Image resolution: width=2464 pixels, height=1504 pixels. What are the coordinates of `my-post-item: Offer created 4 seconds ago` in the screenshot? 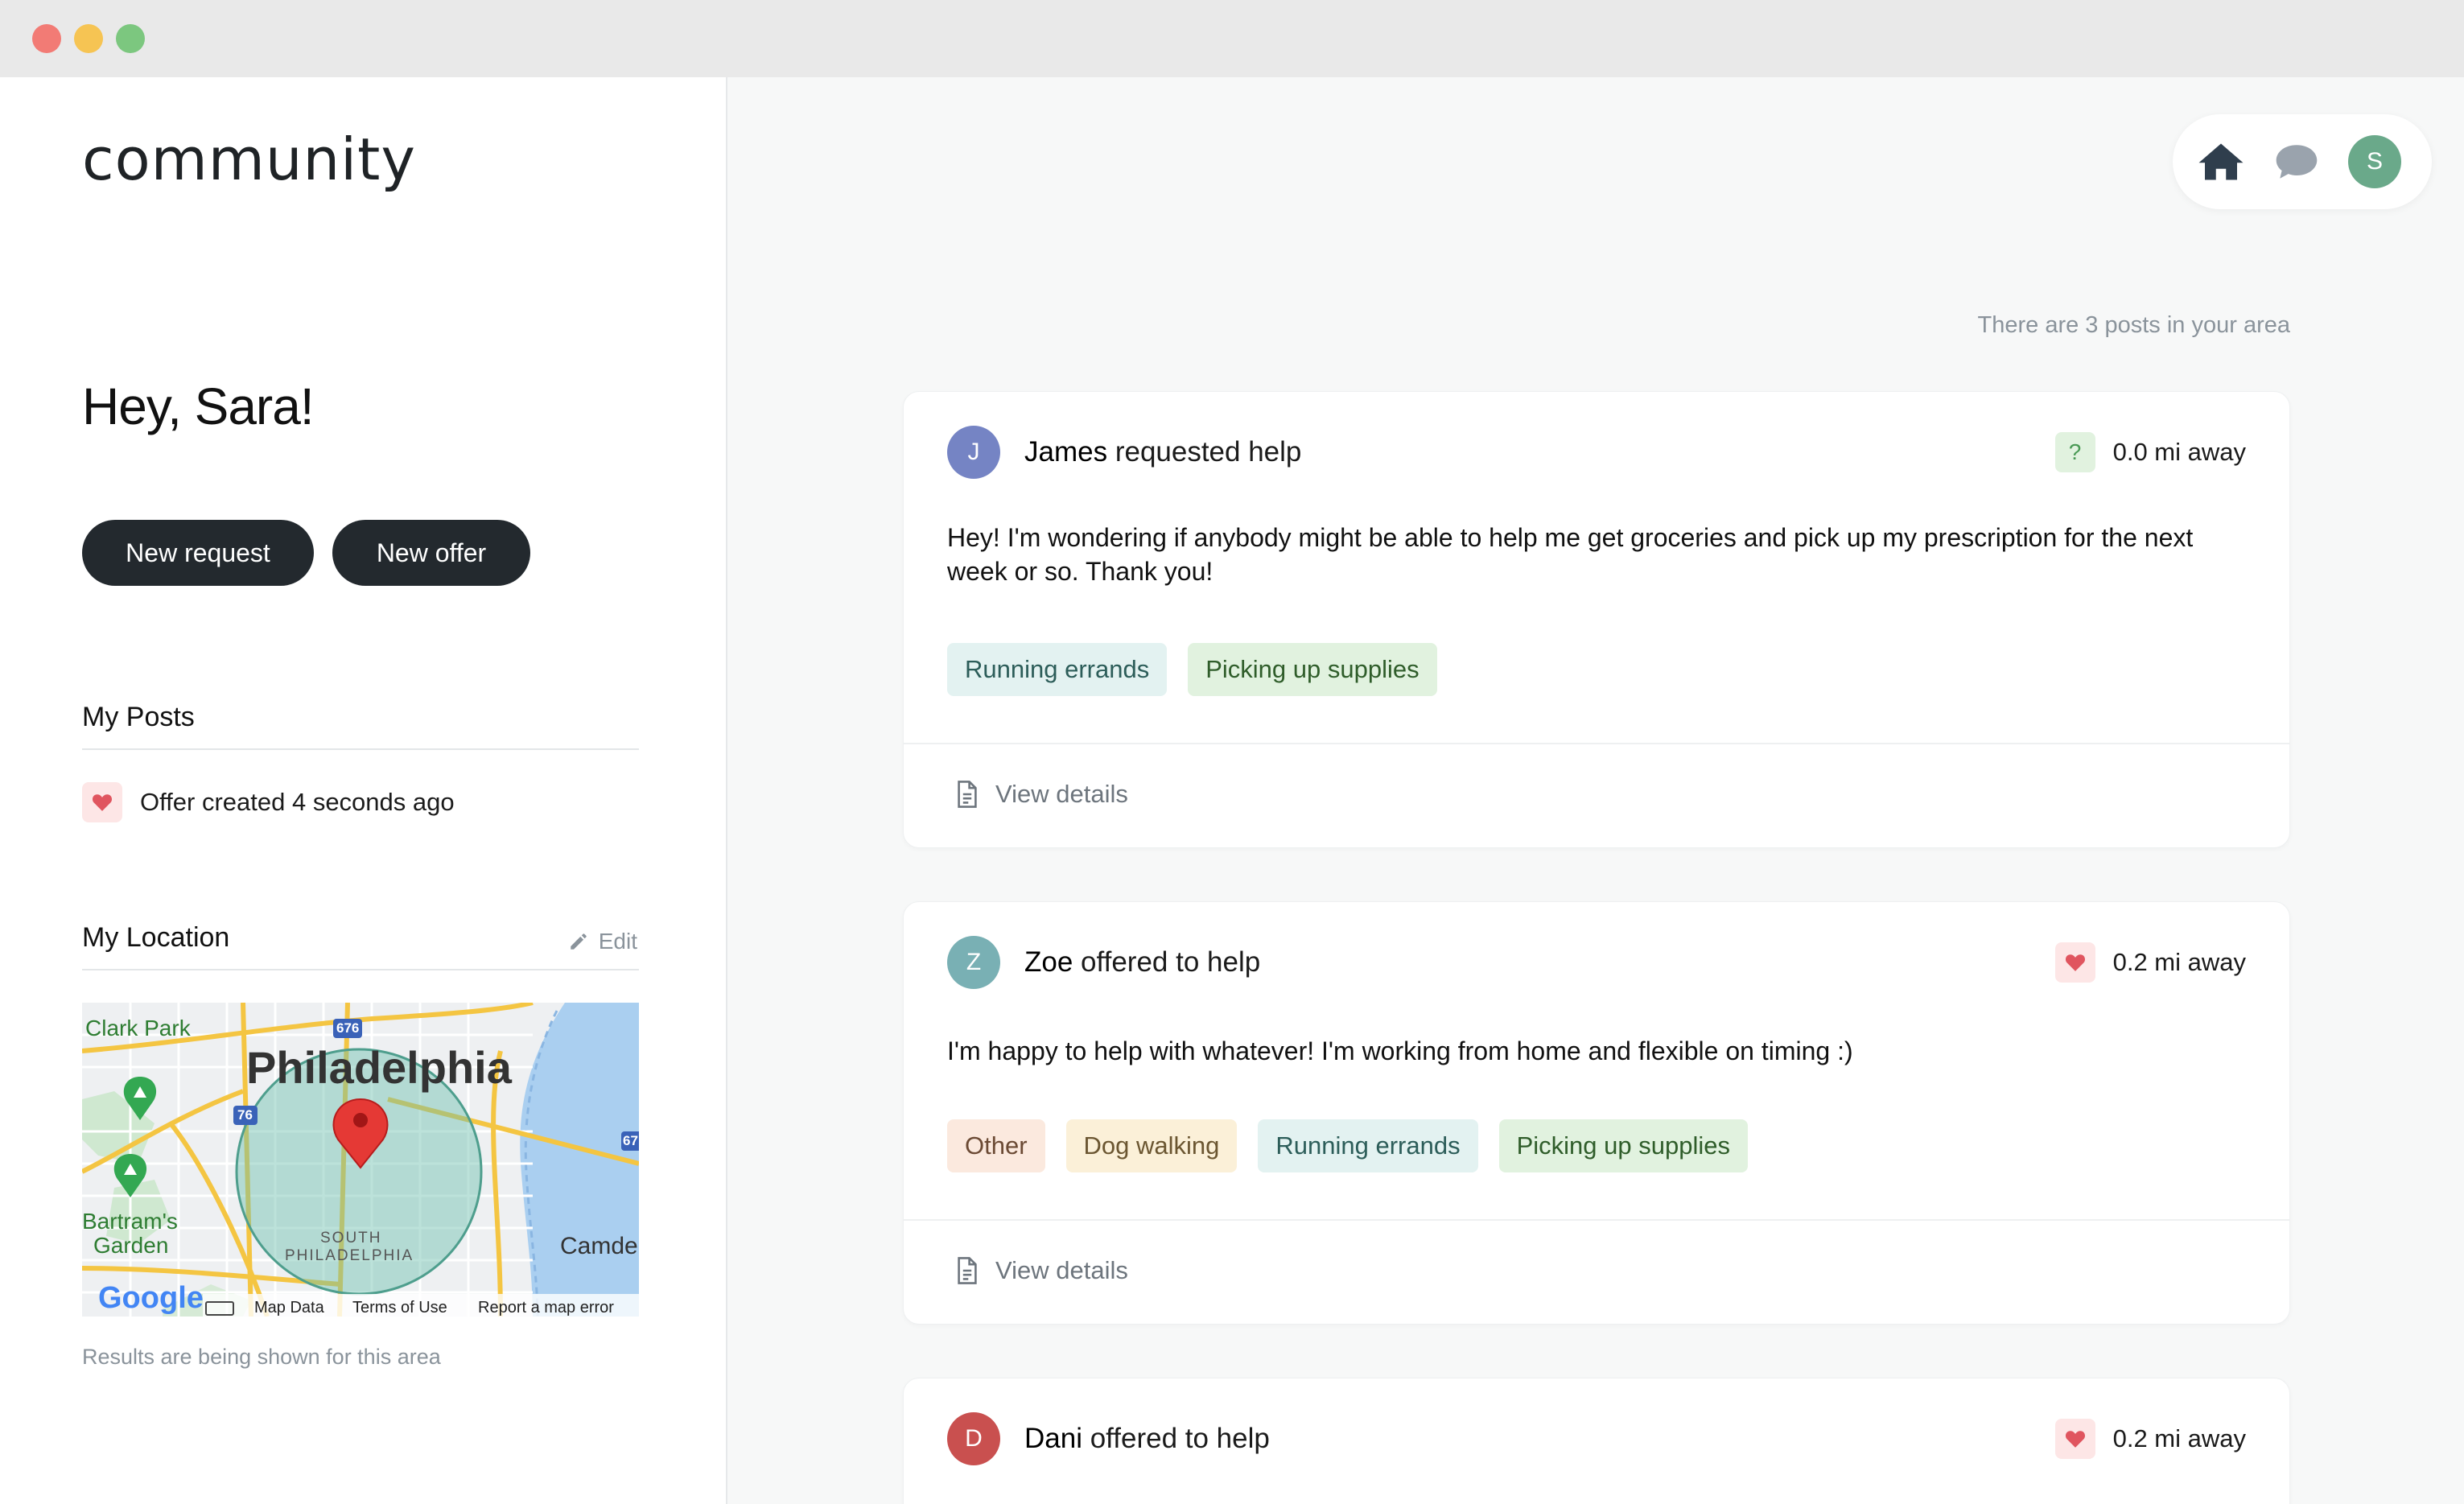 It's located at (268, 802).